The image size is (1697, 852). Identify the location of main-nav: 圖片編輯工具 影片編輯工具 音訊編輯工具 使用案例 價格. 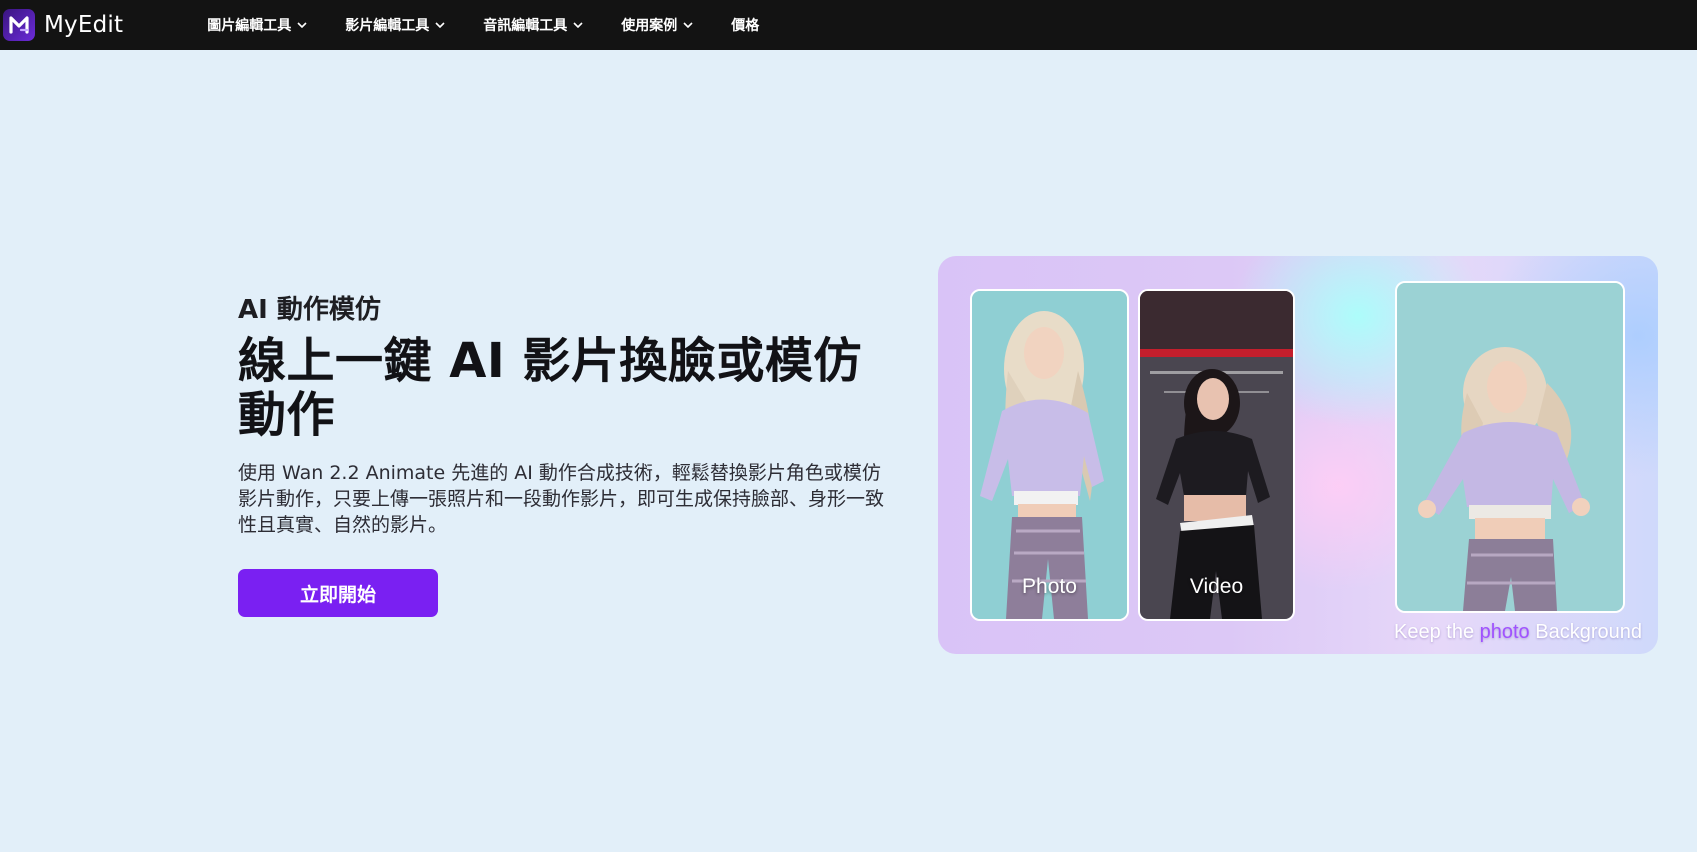
(502, 25).